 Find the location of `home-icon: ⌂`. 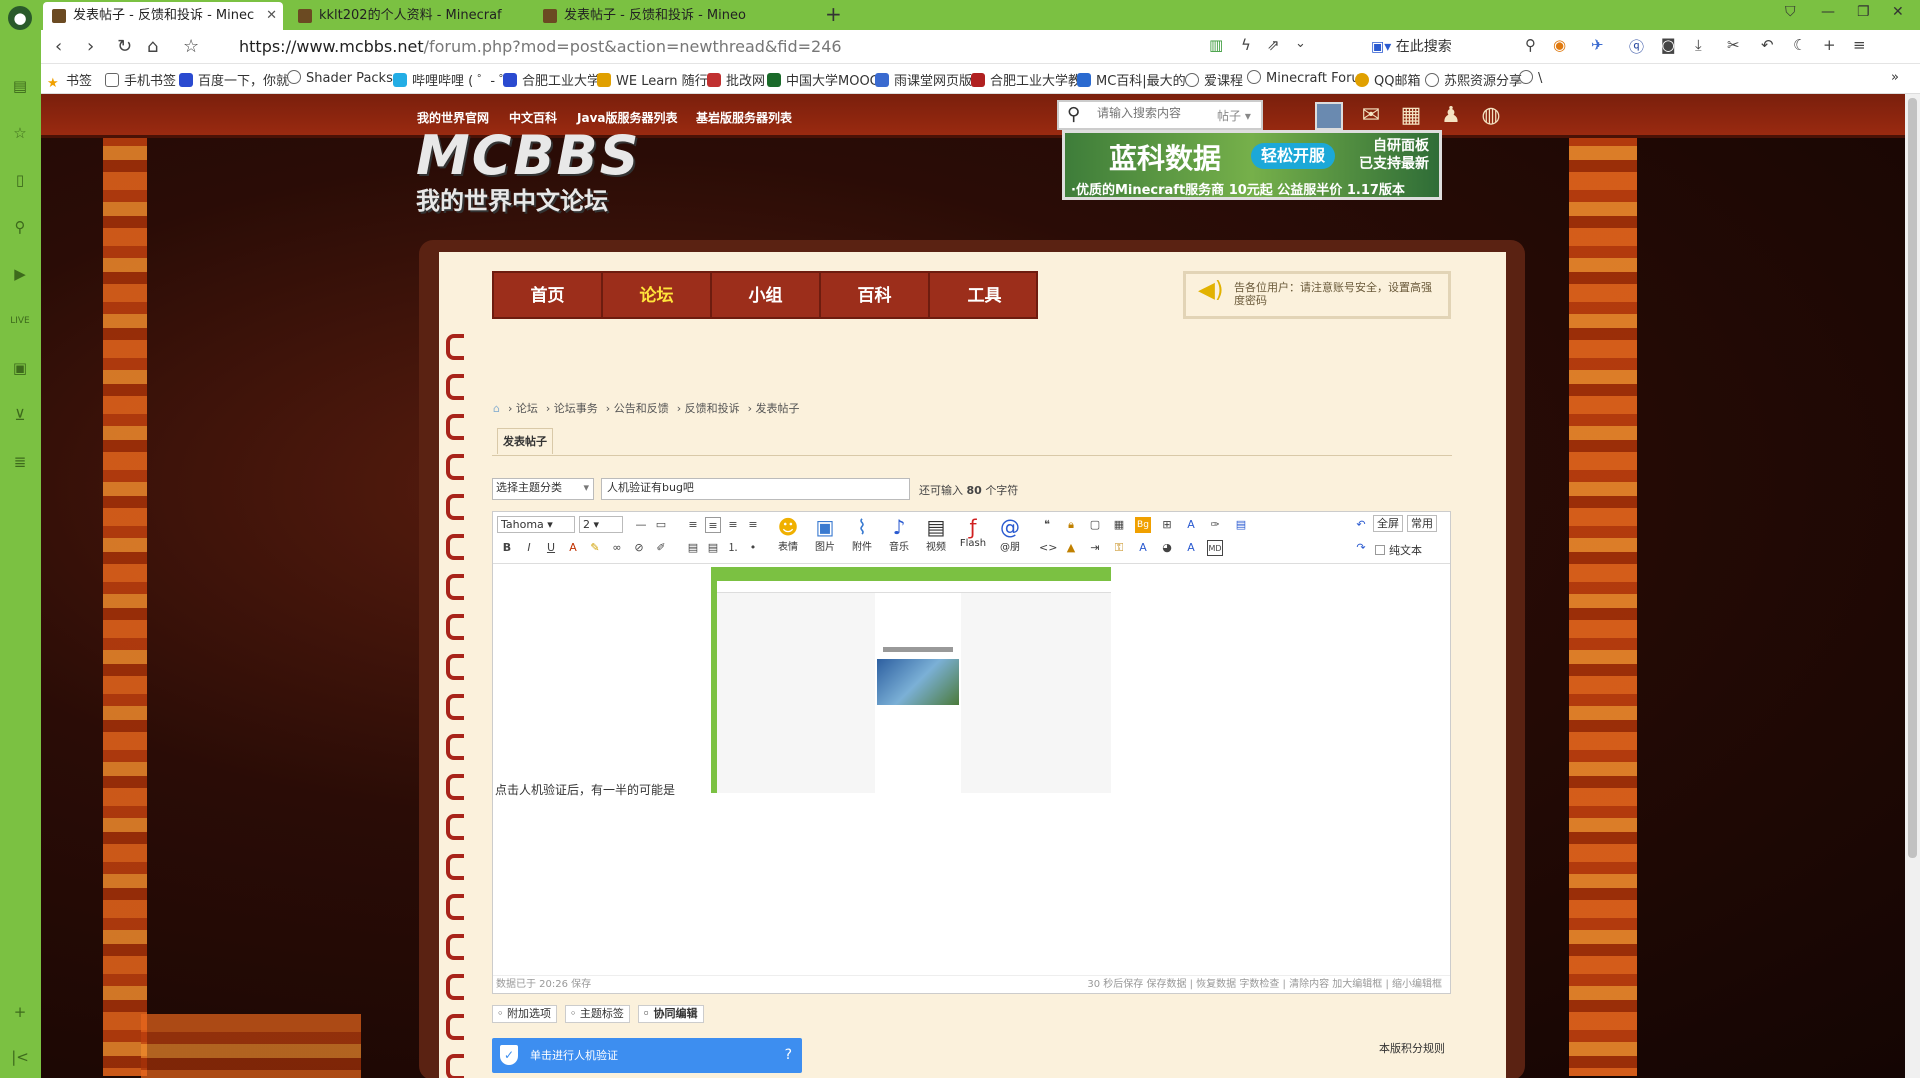

home-icon: ⌂ is located at coordinates (152, 46).